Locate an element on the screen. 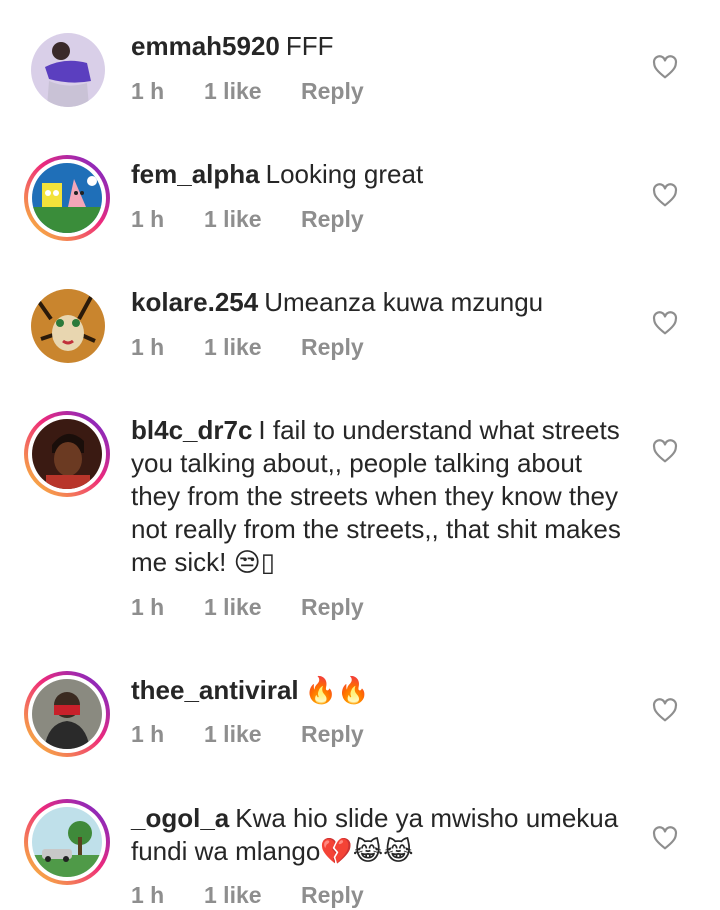 The height and width of the screenshot is (910, 720). comment-text: thee_antiviral 🔥🔥 is located at coordinates (378, 690).